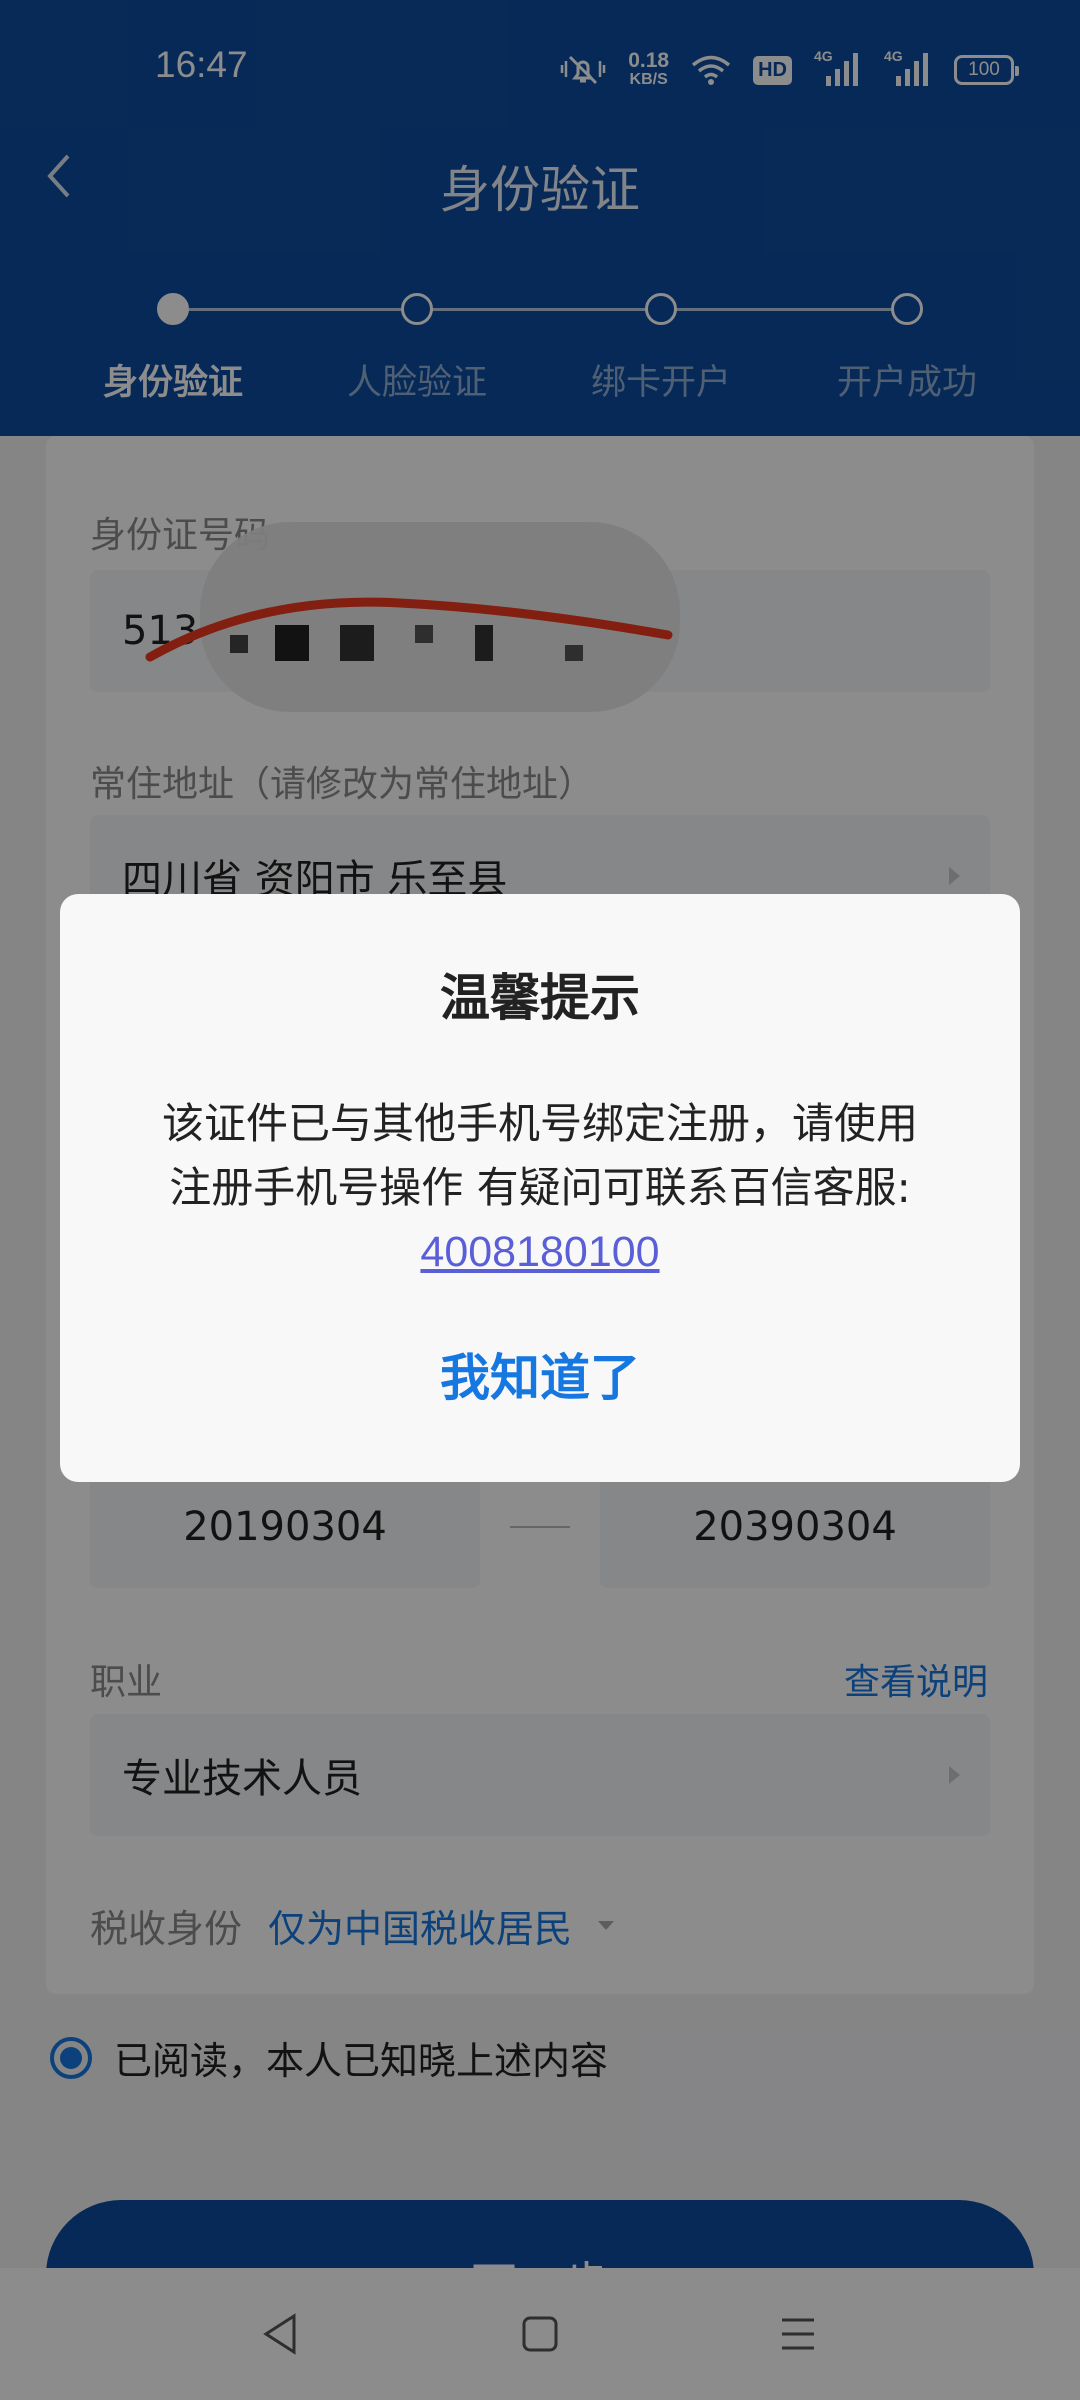 Image resolution: width=1080 pixels, height=2400 pixels. I want to click on dialog-message-line2: 注册手机号操作 有疑问可联系百信客服:, so click(540, 1187).